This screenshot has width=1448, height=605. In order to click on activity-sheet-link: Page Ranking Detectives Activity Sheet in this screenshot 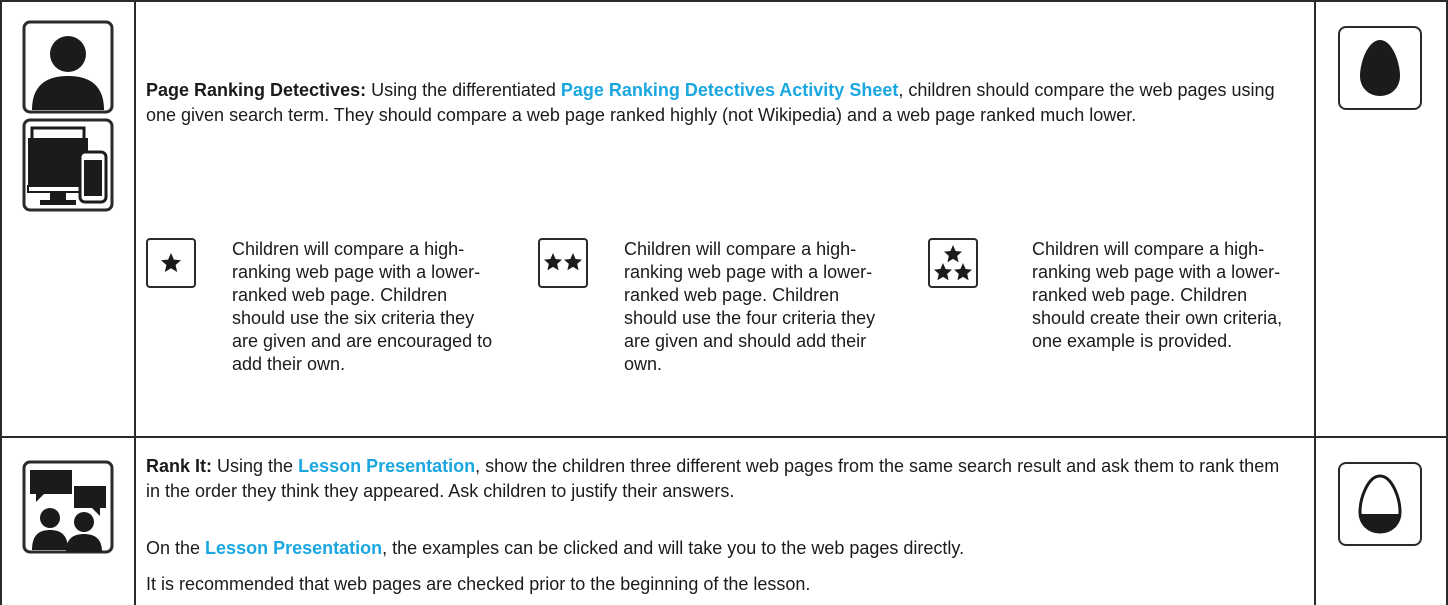, I will do `click(729, 90)`.